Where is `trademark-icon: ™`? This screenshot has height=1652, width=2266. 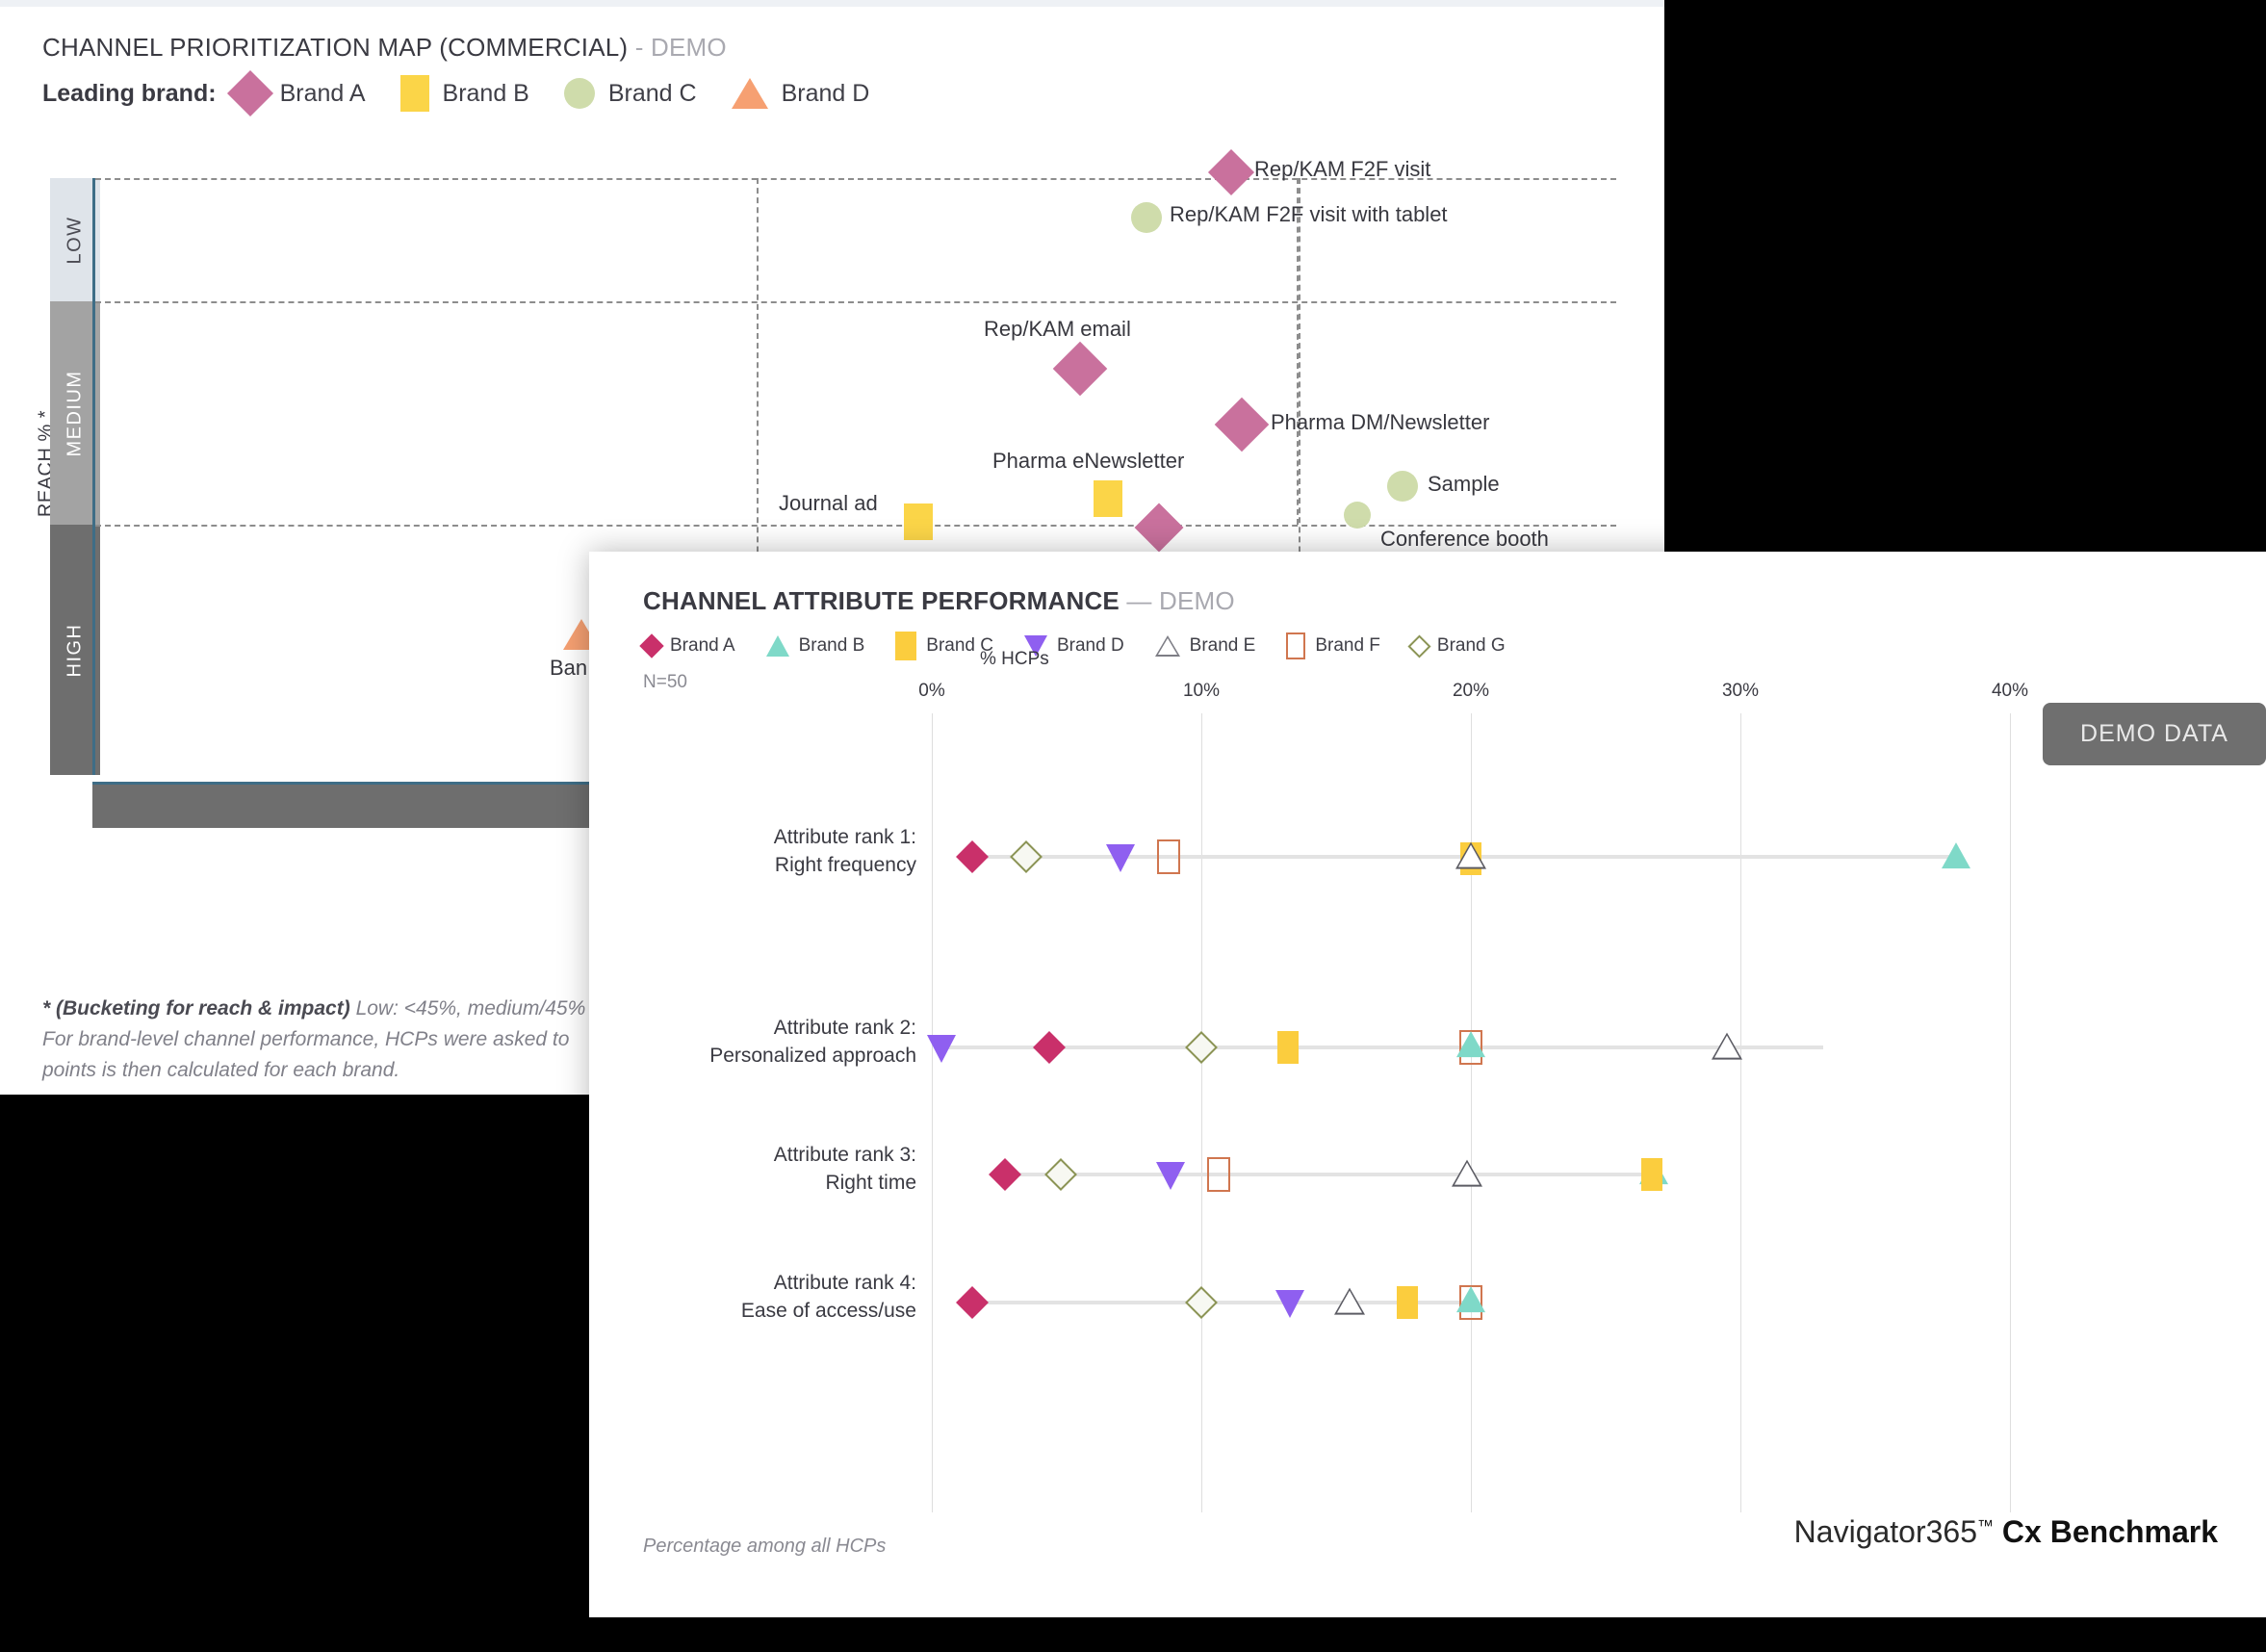
trademark-icon: ™ is located at coordinates (1986, 1526).